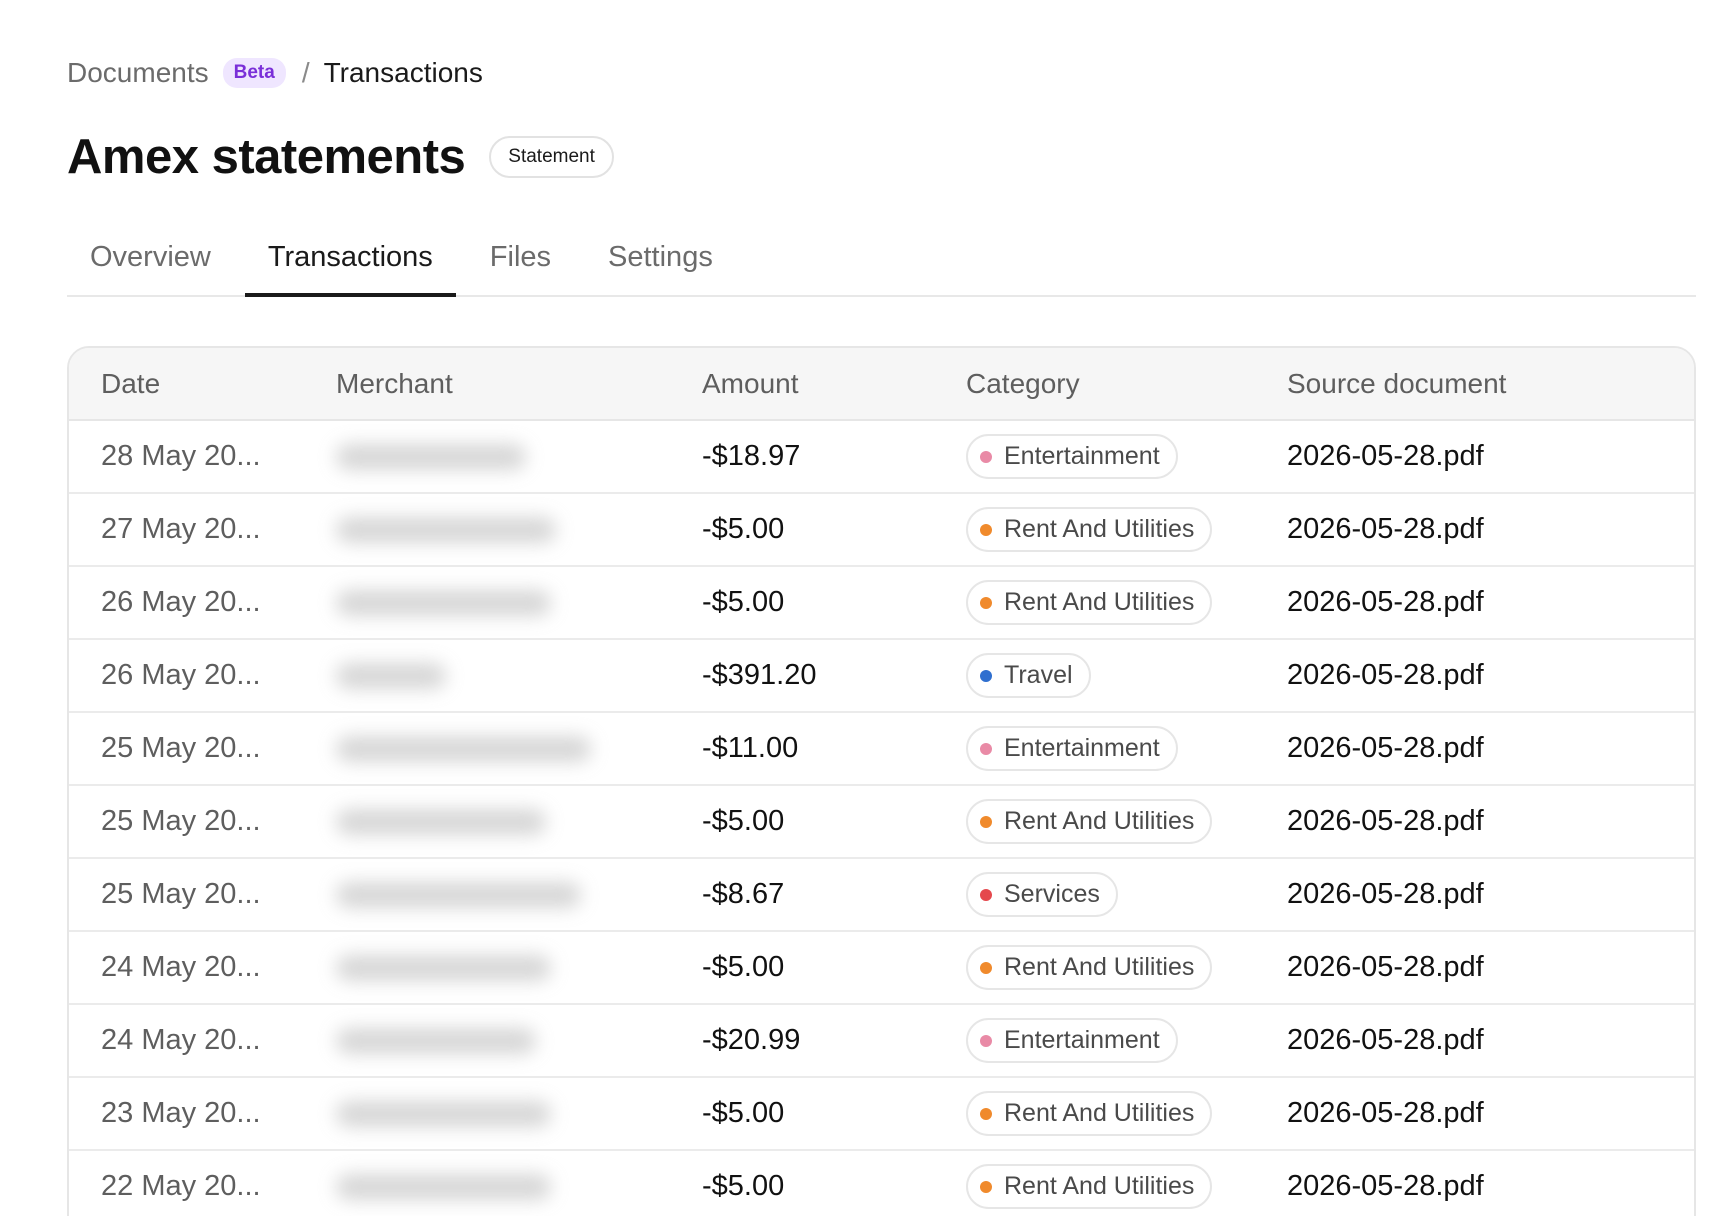  I want to click on tab-overview: Overview, so click(150, 263).